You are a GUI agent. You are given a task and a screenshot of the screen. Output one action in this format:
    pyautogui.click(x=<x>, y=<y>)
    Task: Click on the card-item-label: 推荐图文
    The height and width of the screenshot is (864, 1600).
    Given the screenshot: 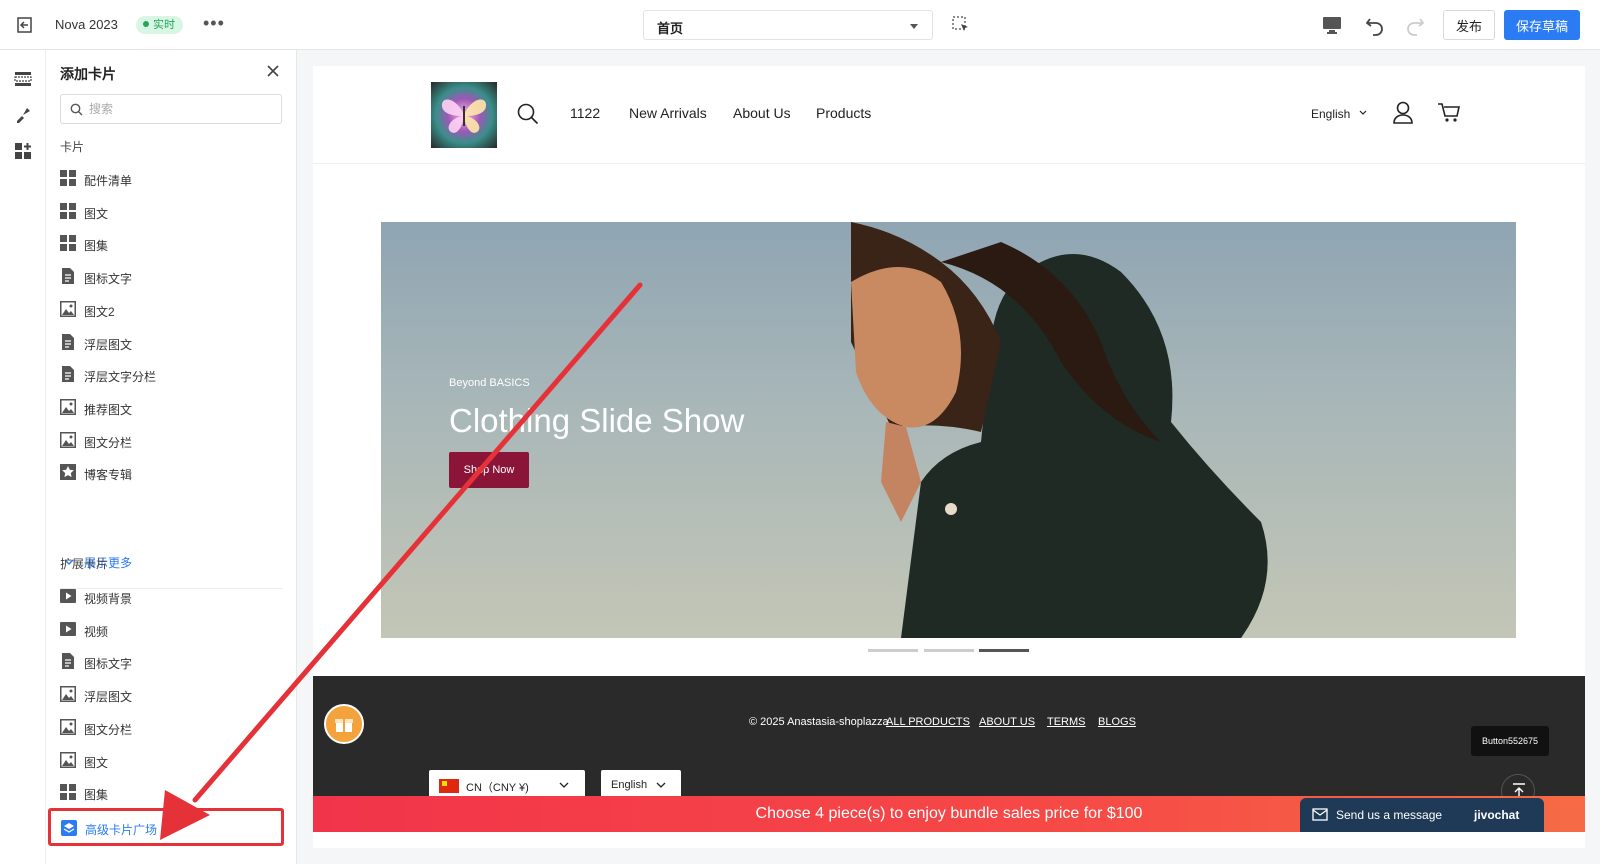 What is the action you would take?
    pyautogui.click(x=108, y=409)
    